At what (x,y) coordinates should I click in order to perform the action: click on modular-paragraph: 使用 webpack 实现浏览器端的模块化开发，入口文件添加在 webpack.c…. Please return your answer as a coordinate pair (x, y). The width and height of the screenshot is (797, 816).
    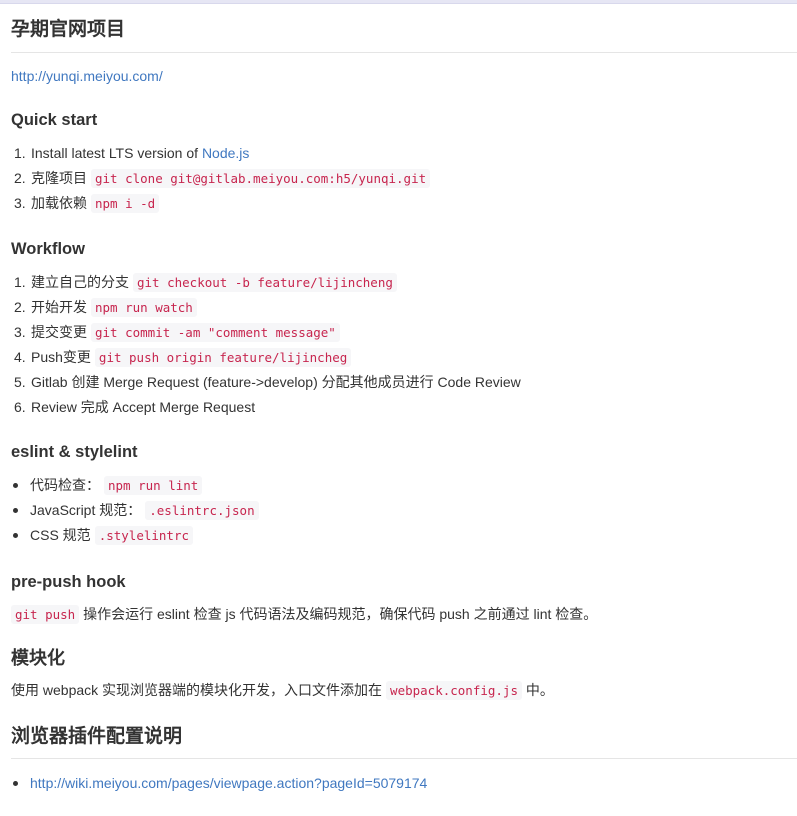
    Looking at the image, I should click on (282, 690).